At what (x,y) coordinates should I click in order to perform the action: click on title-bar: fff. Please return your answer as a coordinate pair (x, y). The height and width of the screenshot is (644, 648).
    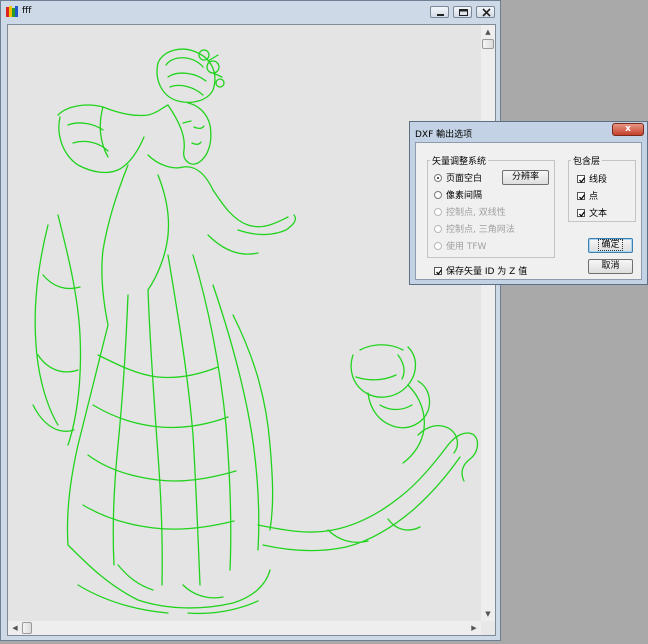
    Looking at the image, I should click on (250, 12).